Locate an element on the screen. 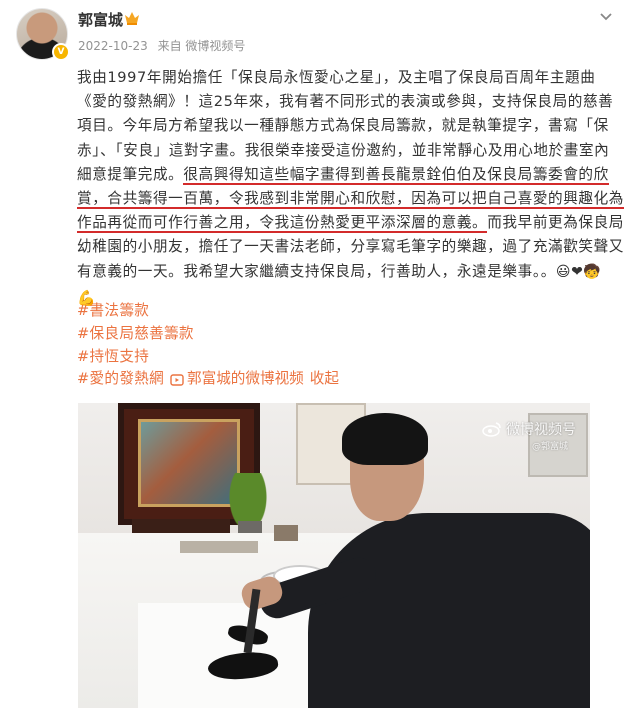 Image resolution: width=628 pixels, height=719 pixels. weibo-logo-icon is located at coordinates (491, 429).